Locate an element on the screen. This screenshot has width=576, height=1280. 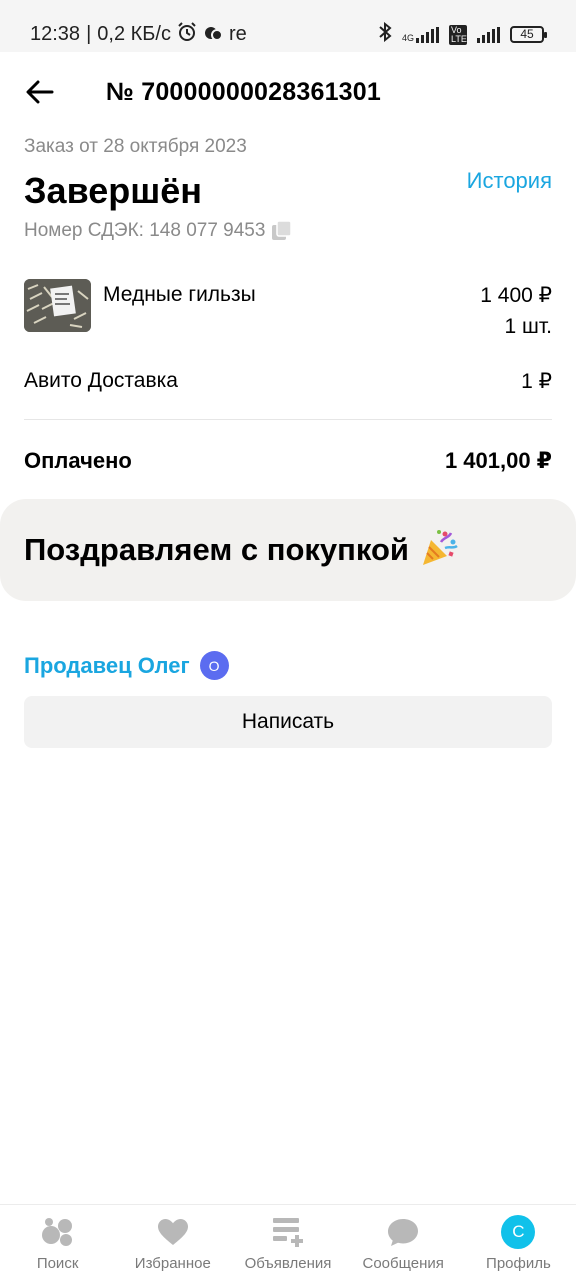
order-number-title: № 70000000028361301 is located at coordinates (243, 92).